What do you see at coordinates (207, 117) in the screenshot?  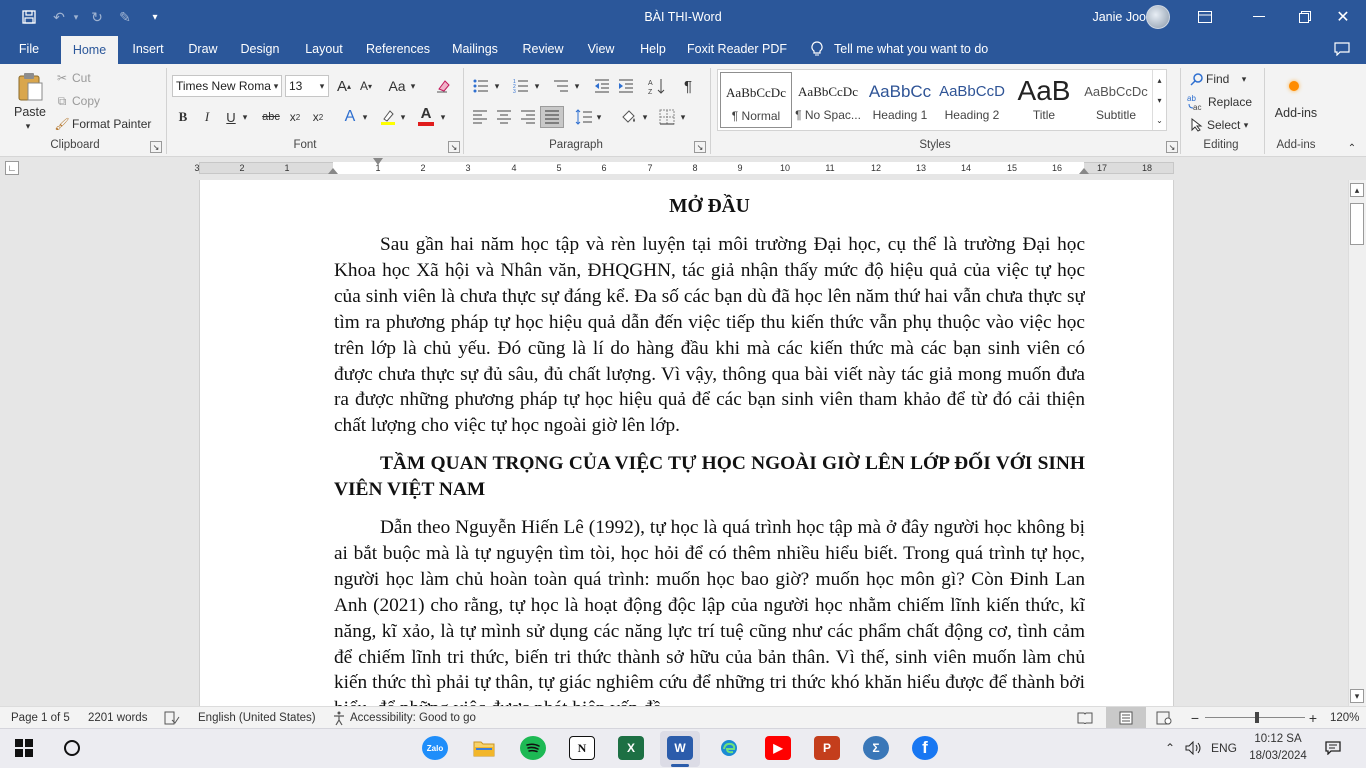 I see `italic-button: I` at bounding box center [207, 117].